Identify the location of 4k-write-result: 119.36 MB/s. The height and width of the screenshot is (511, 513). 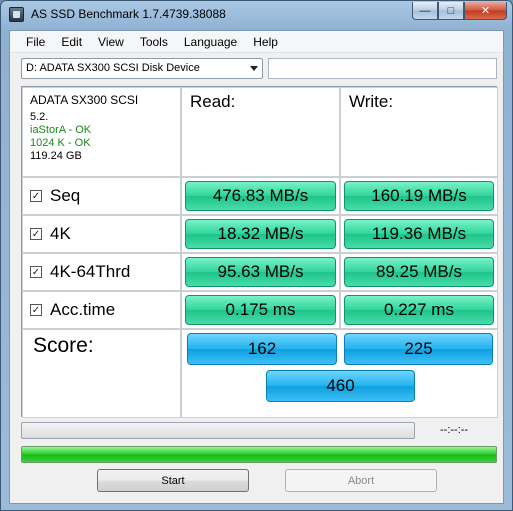
(419, 234).